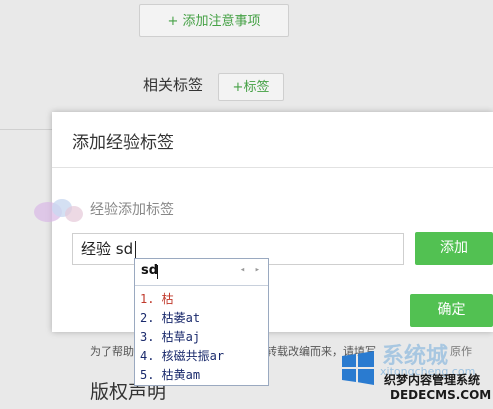 The height and width of the screenshot is (409, 493). I want to click on ime-candidate: 3. 枯草aj, so click(204, 337).